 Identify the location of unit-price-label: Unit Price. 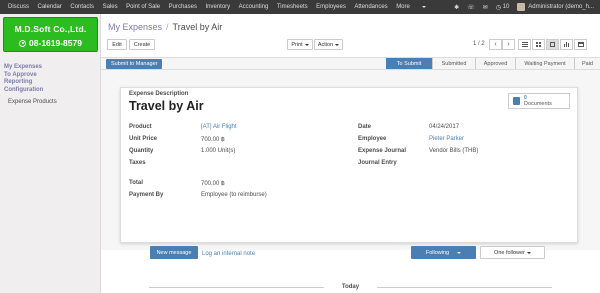
(143, 139).